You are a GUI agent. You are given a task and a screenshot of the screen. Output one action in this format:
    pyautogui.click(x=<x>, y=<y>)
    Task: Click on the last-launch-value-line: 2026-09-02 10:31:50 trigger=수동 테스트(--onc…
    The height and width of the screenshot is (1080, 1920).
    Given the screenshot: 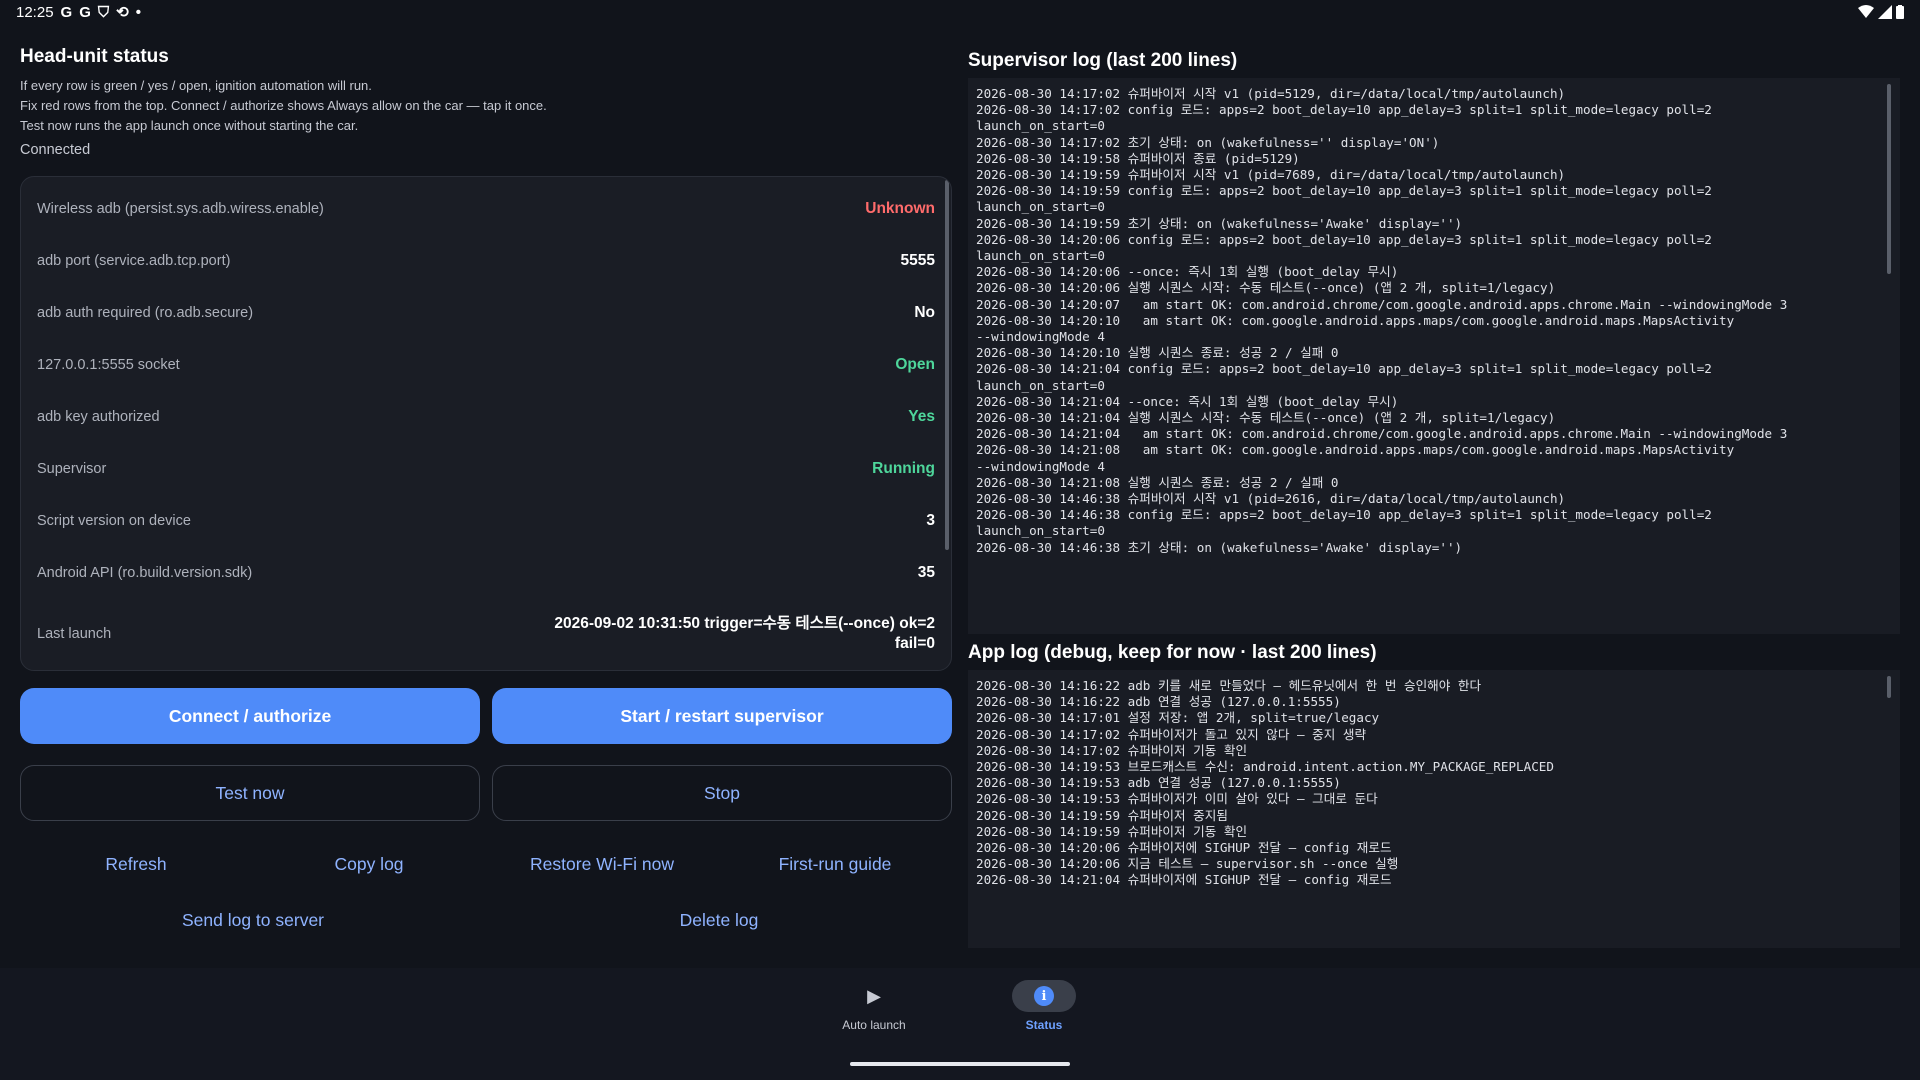 What is the action you would take?
    pyautogui.click(x=744, y=623)
    